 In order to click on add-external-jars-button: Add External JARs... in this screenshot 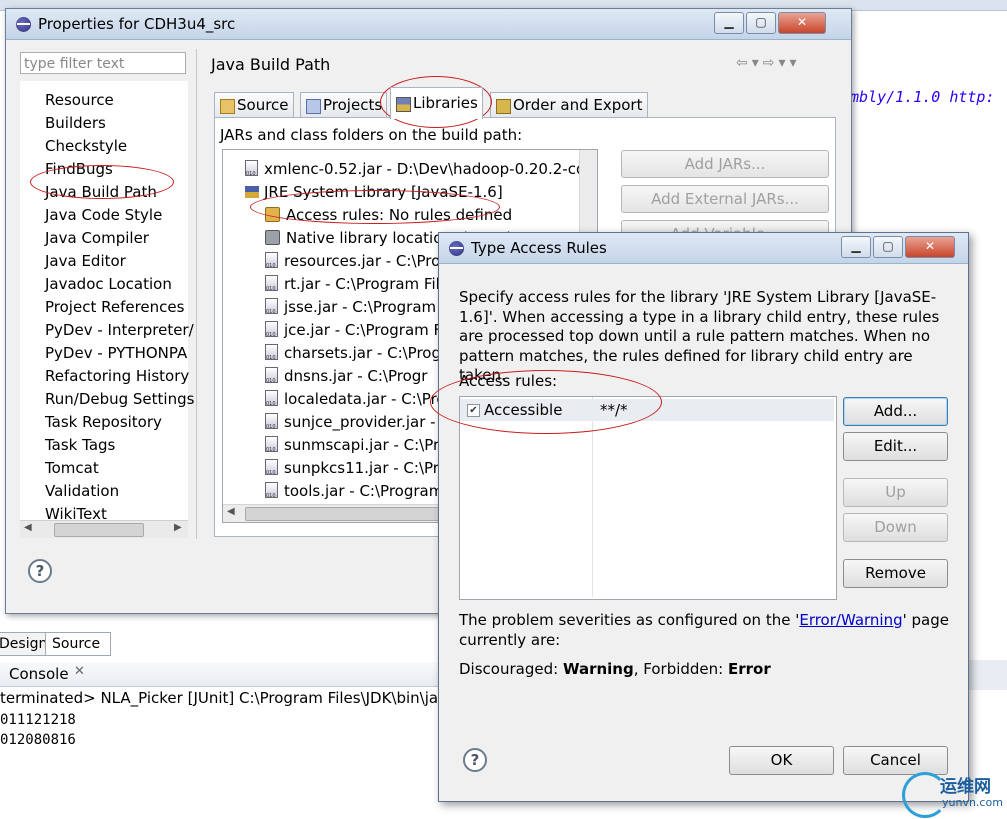, I will do `click(725, 199)`.